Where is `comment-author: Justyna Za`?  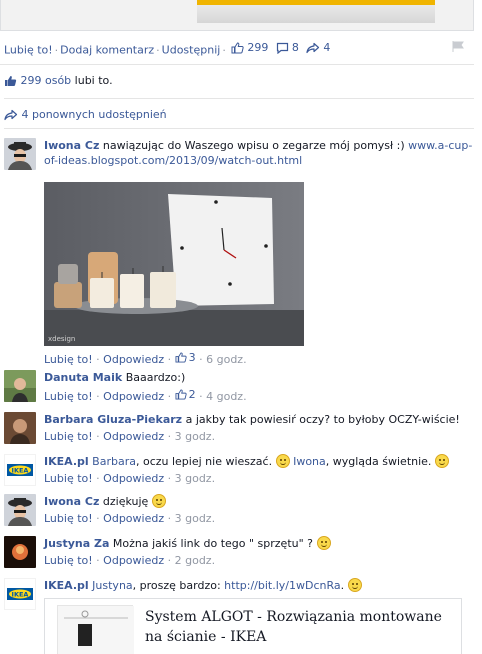 comment-author: Justyna Za is located at coordinates (76, 543).